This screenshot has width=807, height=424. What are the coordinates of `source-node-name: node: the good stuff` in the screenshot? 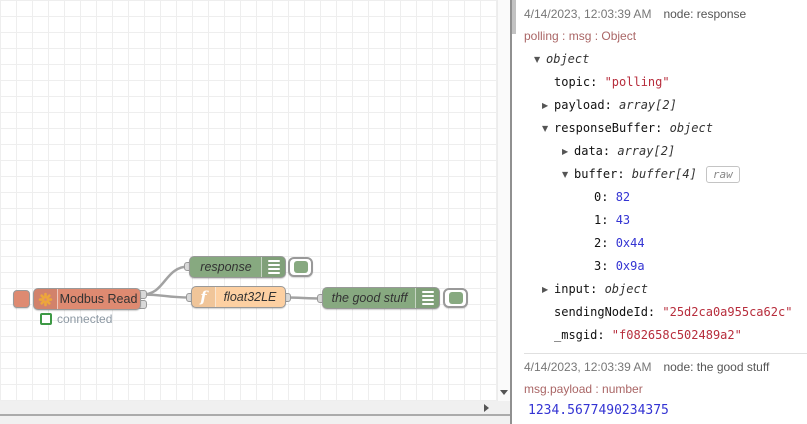 It's located at (716, 367).